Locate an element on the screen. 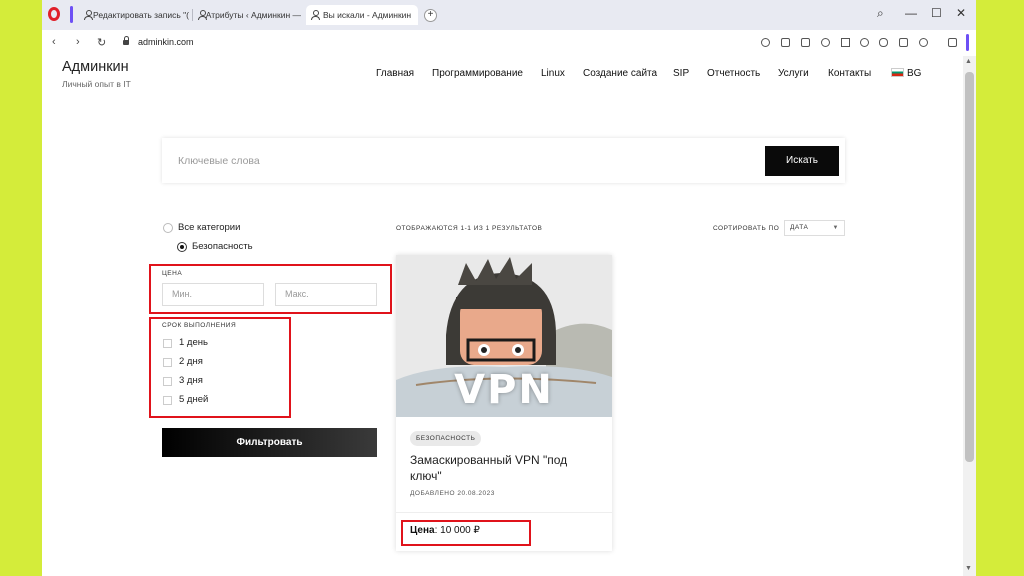 This screenshot has width=1024, height=576. nav-language: BG is located at coordinates (906, 73).